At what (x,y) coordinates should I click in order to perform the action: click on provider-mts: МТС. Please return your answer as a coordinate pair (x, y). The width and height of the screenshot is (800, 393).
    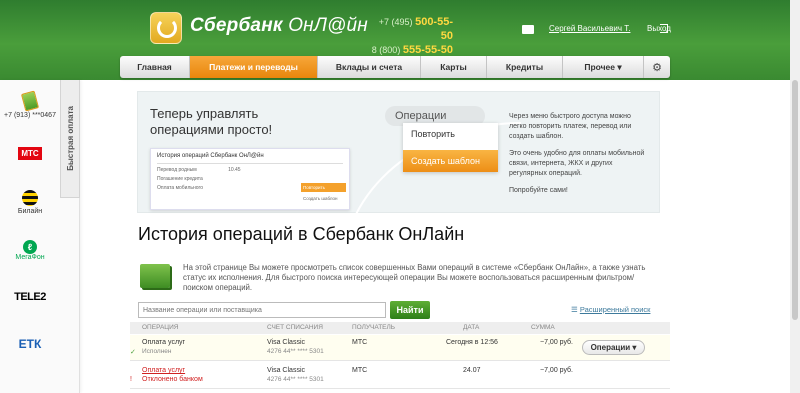
    Looking at the image, I should click on (30, 153).